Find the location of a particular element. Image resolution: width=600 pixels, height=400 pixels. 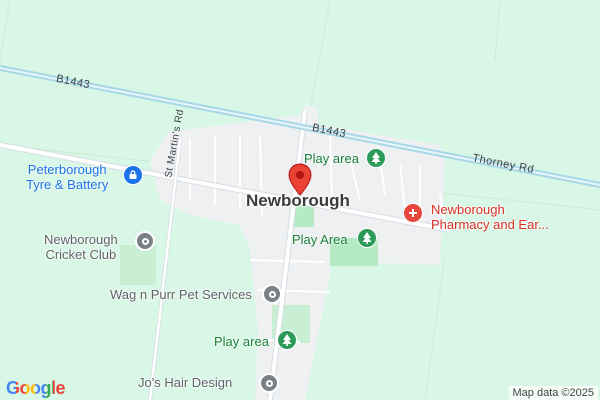

poi-play-area-central: Play Area is located at coordinates (320, 239).